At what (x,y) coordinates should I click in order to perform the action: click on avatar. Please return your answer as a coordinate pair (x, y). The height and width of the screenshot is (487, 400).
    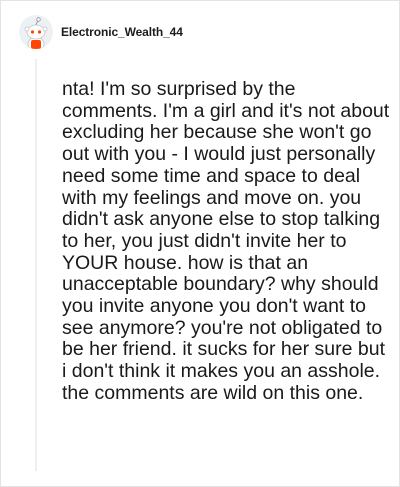
    Looking at the image, I should click on (36, 32).